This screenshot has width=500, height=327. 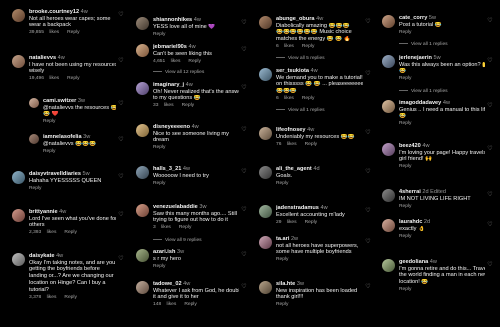 What do you see at coordinates (278, 144) in the screenshot?
I see `like-count: 76` at bounding box center [278, 144].